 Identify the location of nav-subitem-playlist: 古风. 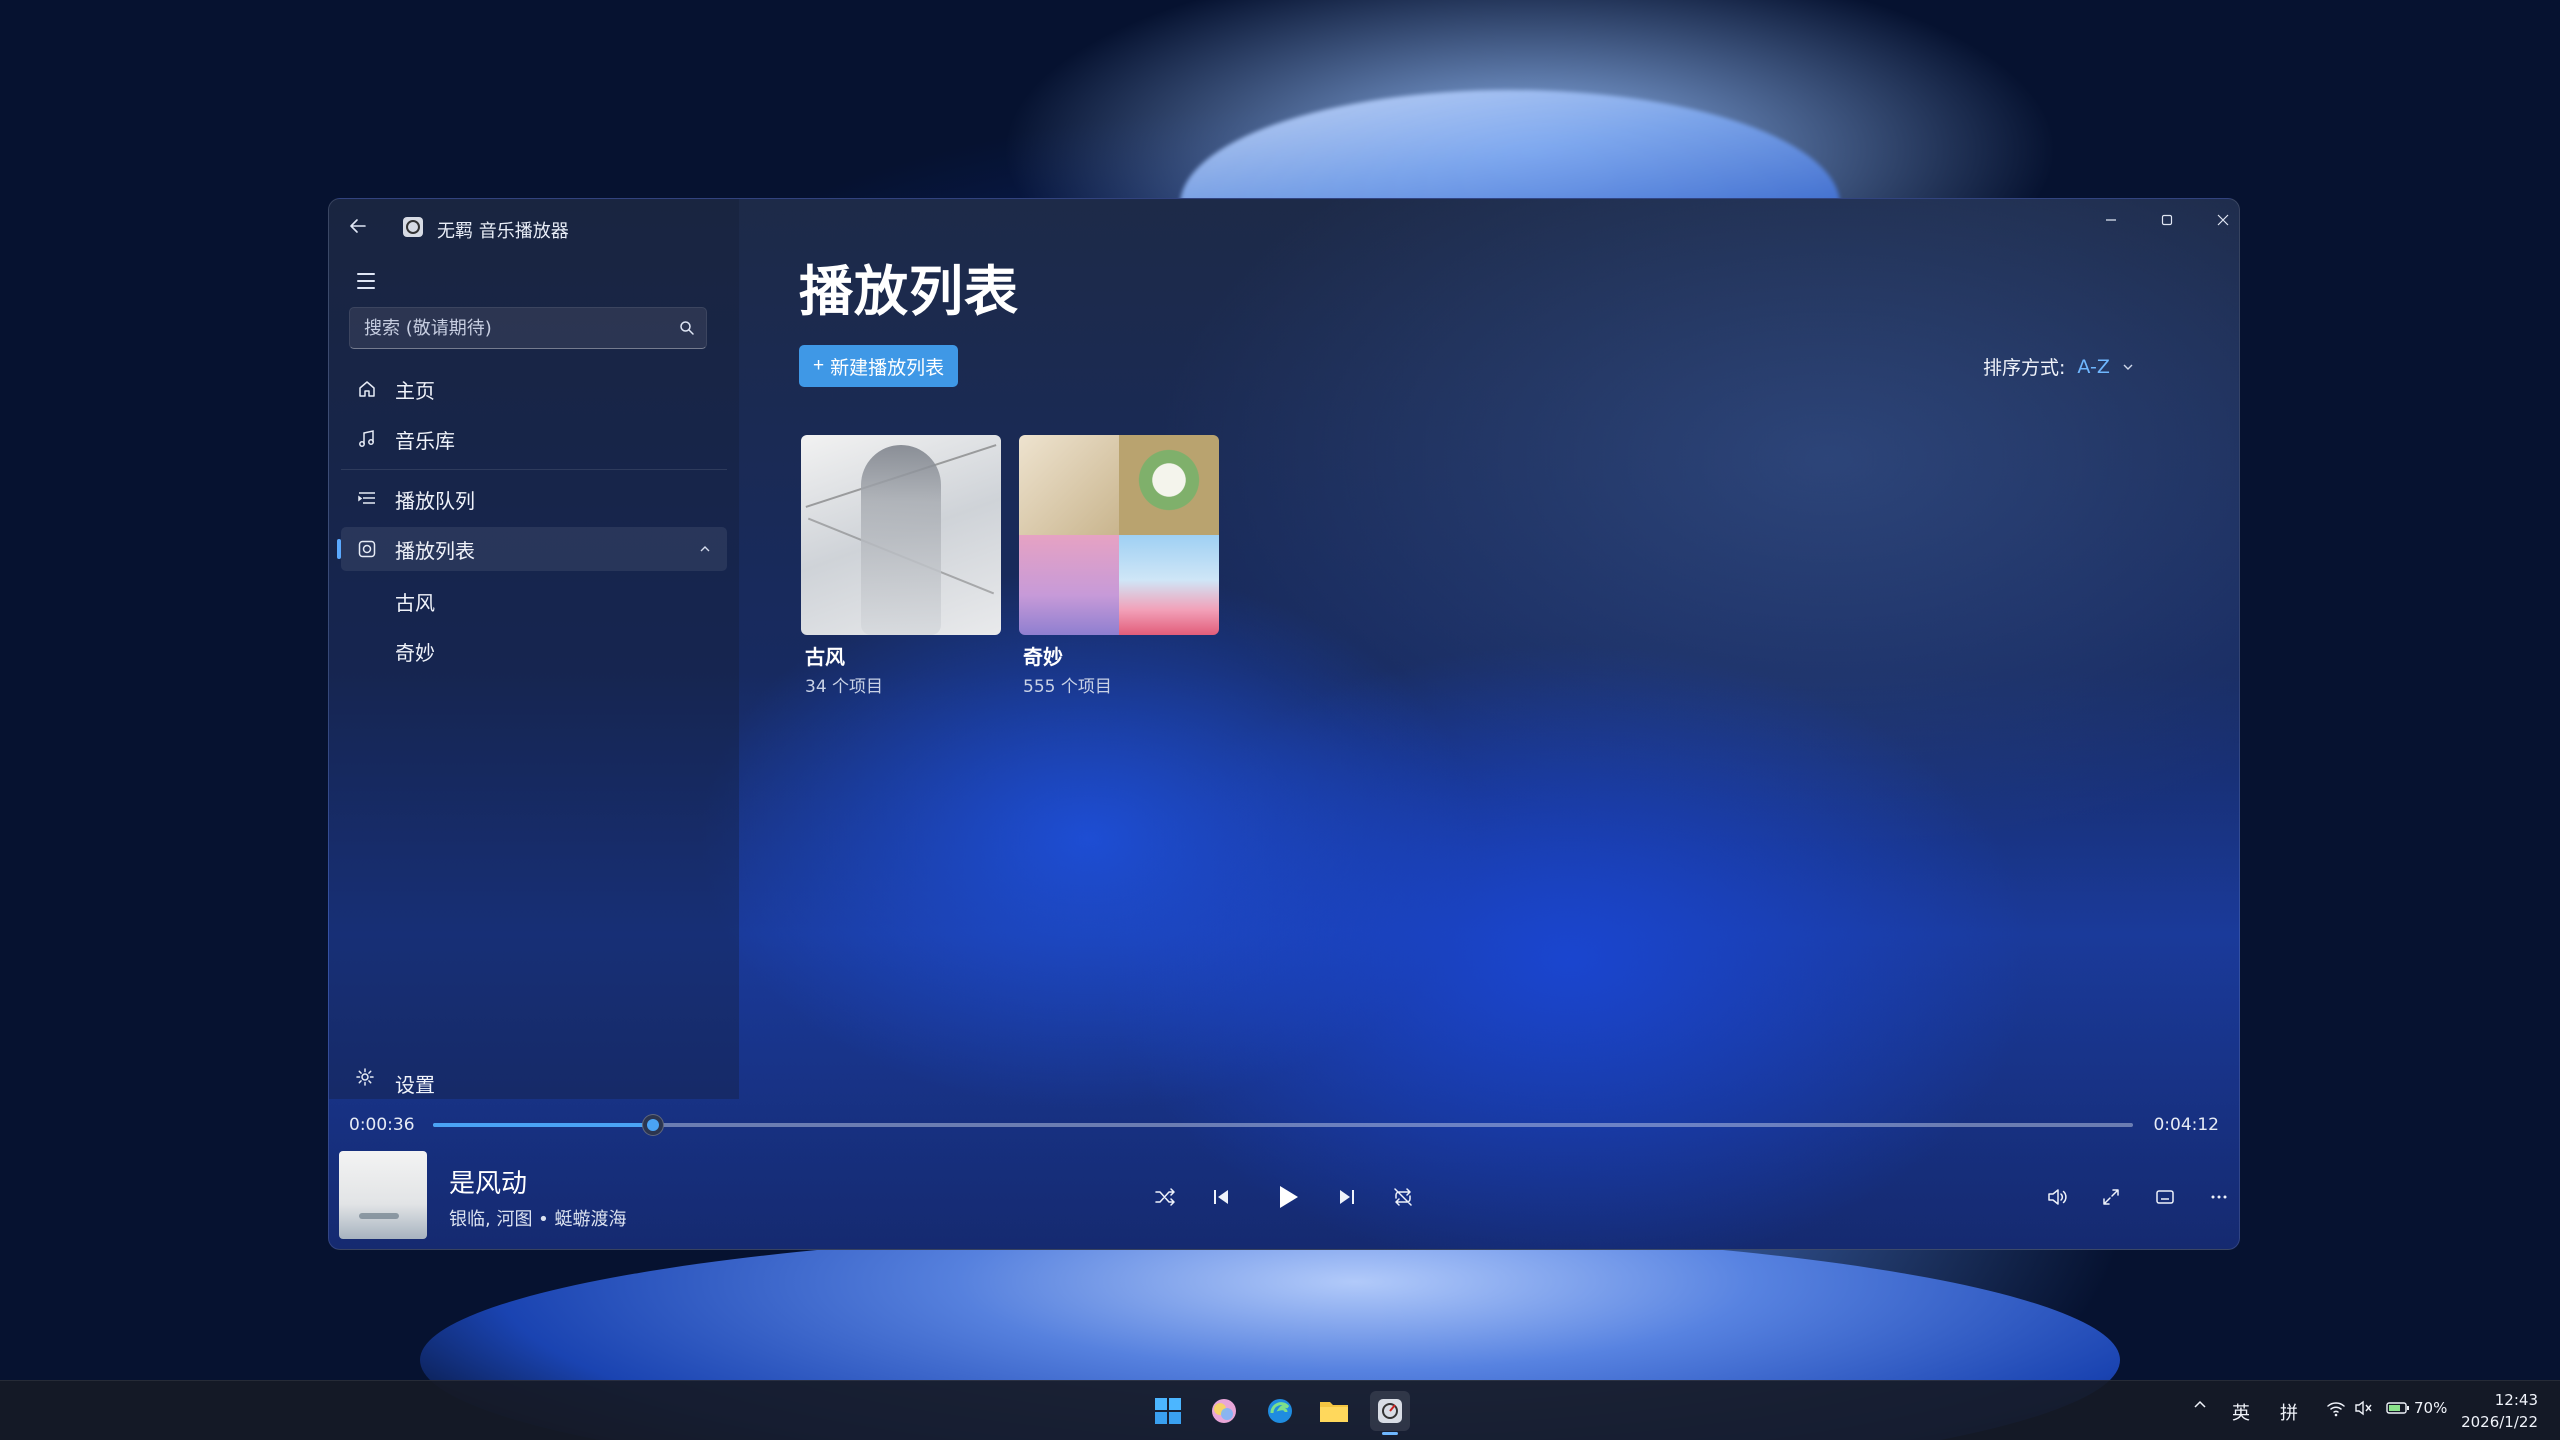
(534, 599).